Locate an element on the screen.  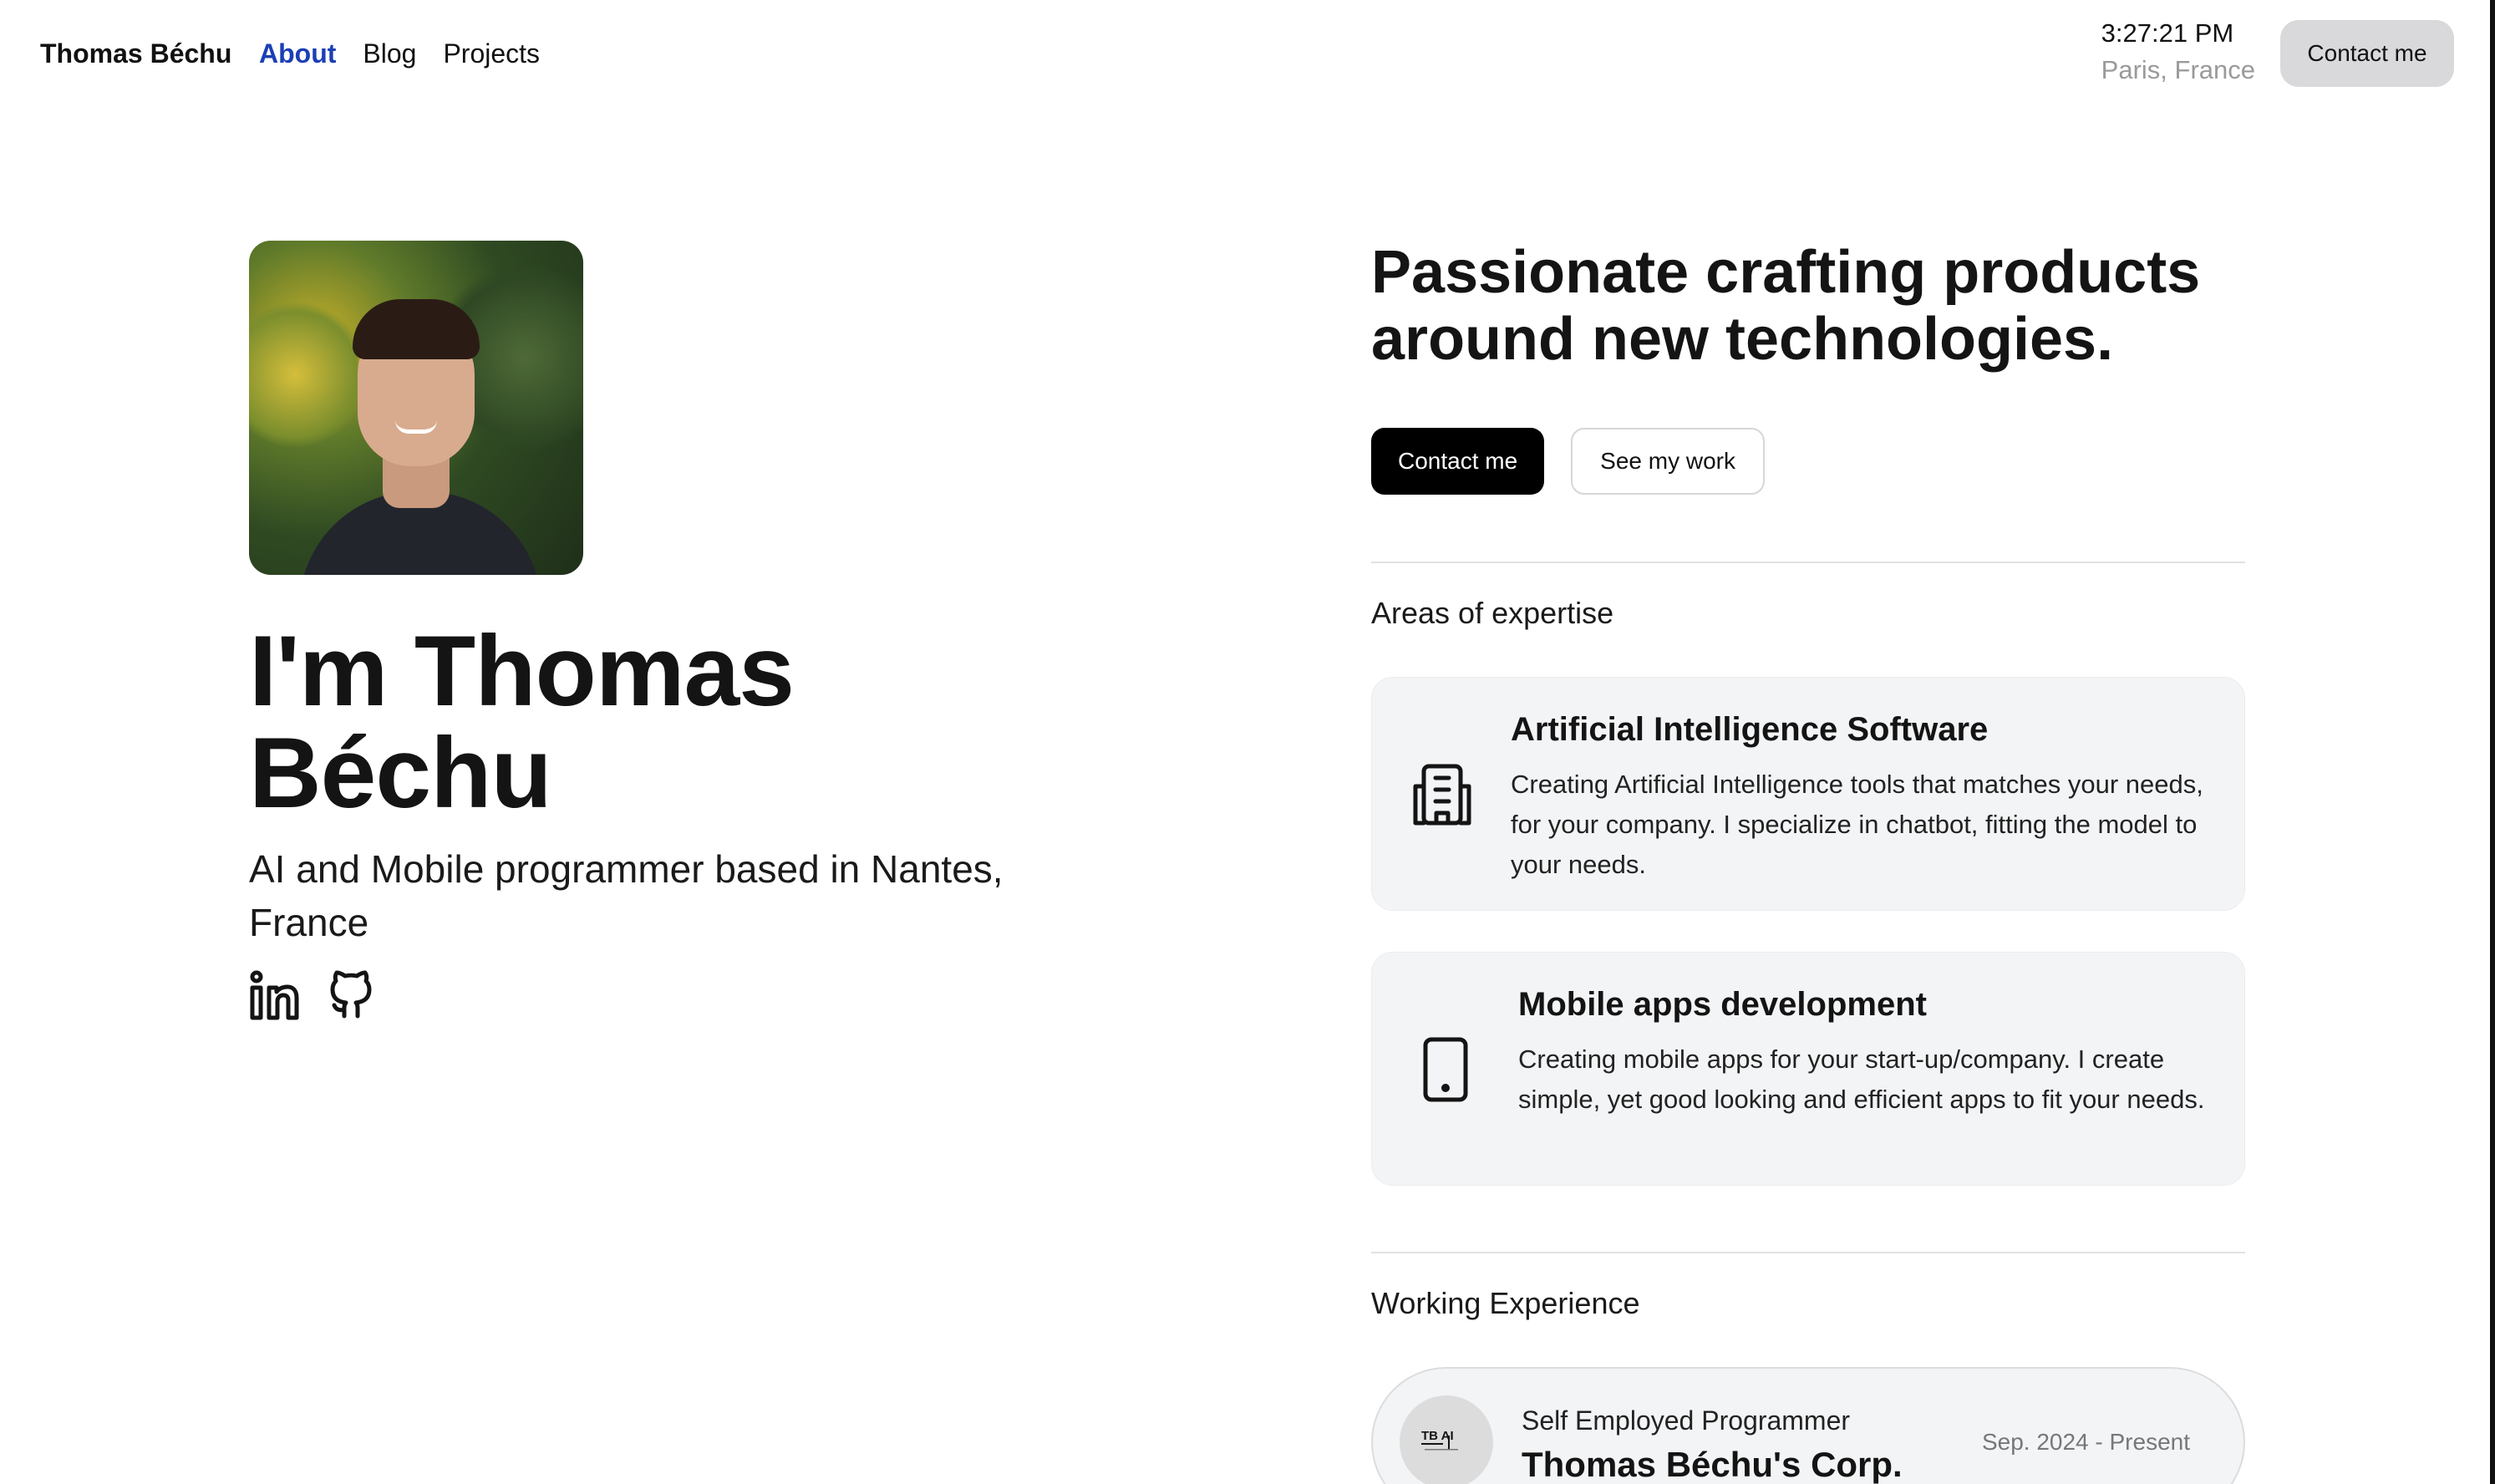
expertise-mobile-title: Mobile apps development is located at coordinates (1722, 1005).